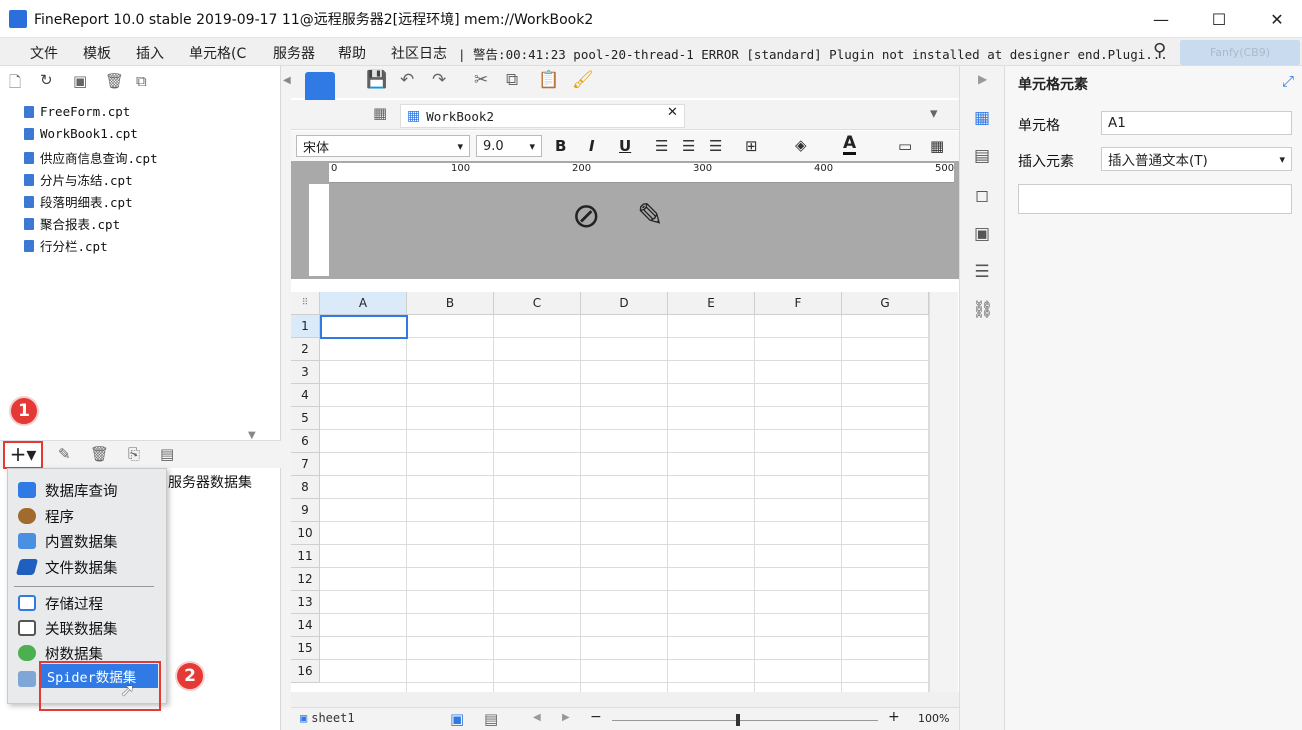  What do you see at coordinates (937, 146) in the screenshot?
I see `split-cell-icon: ▦` at bounding box center [937, 146].